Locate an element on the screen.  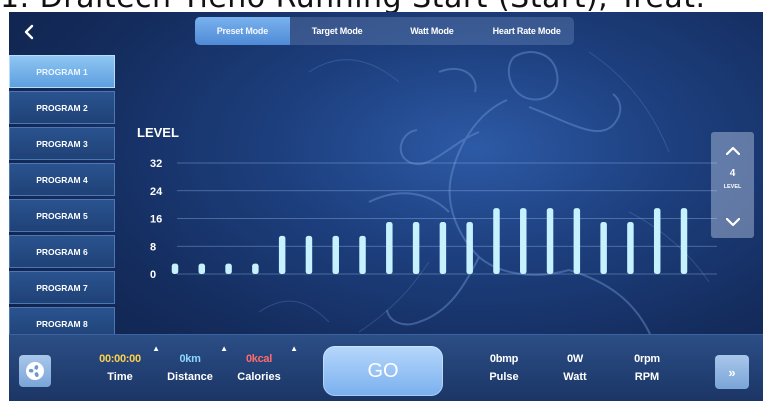
chevron-down-icon is located at coordinates (732, 221).